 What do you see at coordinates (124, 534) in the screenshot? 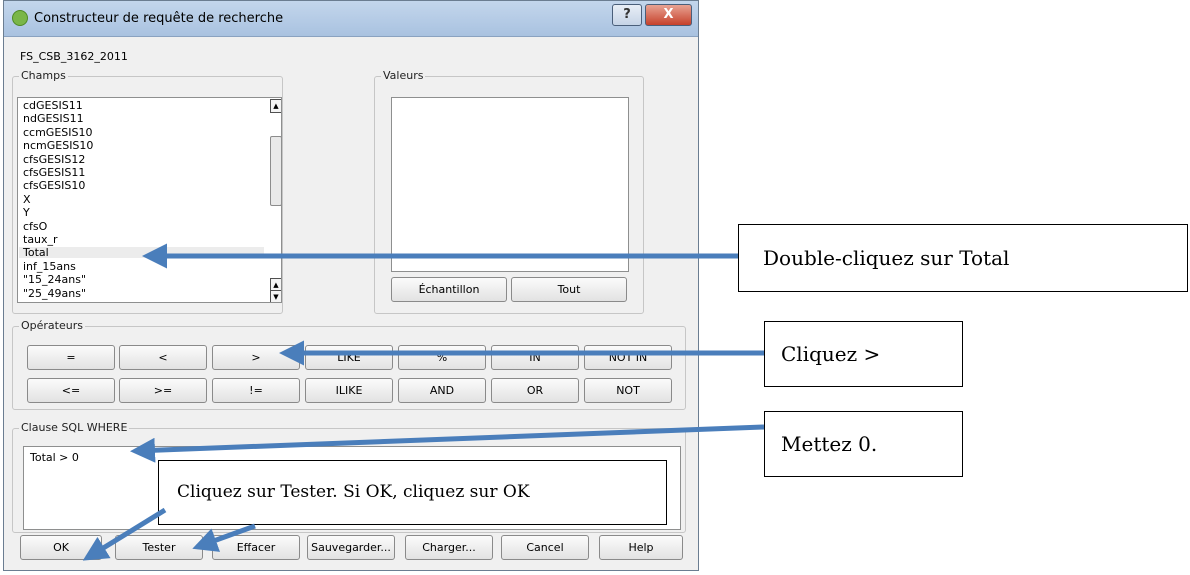
I see `arrow-to-ok` at bounding box center [124, 534].